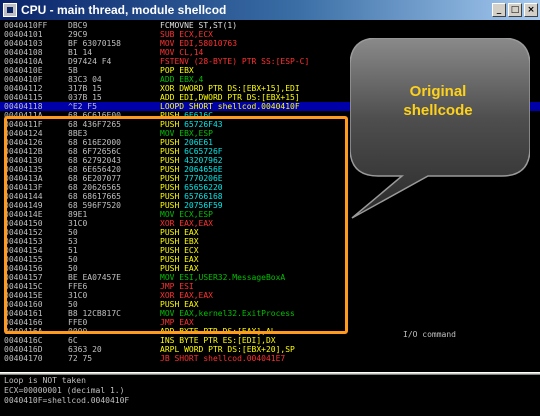  I want to click on hex-dump-cell: 5B, so click(73, 70).